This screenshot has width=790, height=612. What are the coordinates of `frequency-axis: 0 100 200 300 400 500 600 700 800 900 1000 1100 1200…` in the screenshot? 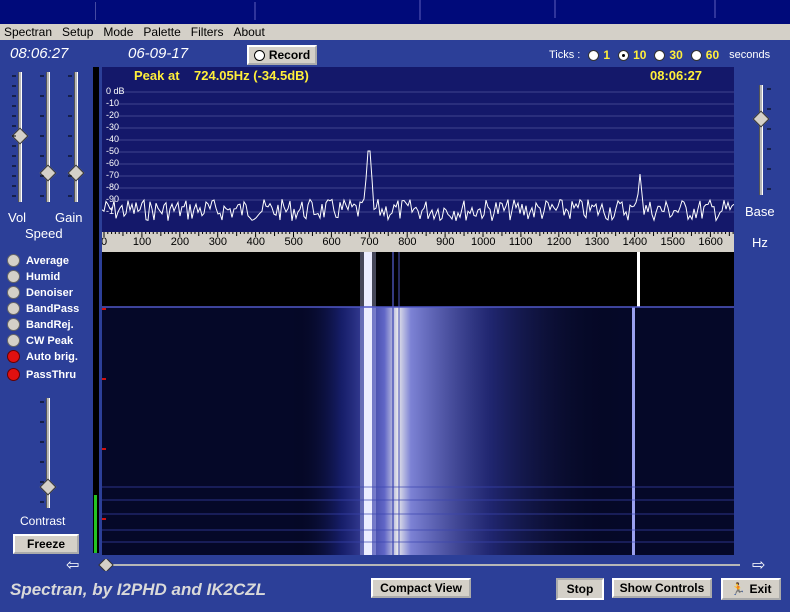 It's located at (418, 242).